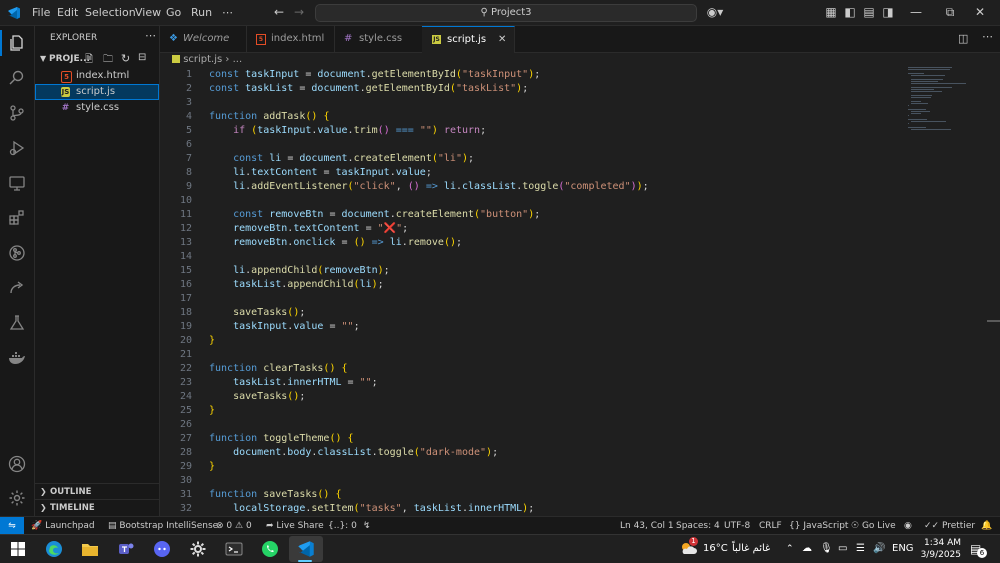 The height and width of the screenshot is (563, 1000). Describe the element at coordinates (269, 117) in the screenshot. I see `code-line: function addTask() {` at that location.